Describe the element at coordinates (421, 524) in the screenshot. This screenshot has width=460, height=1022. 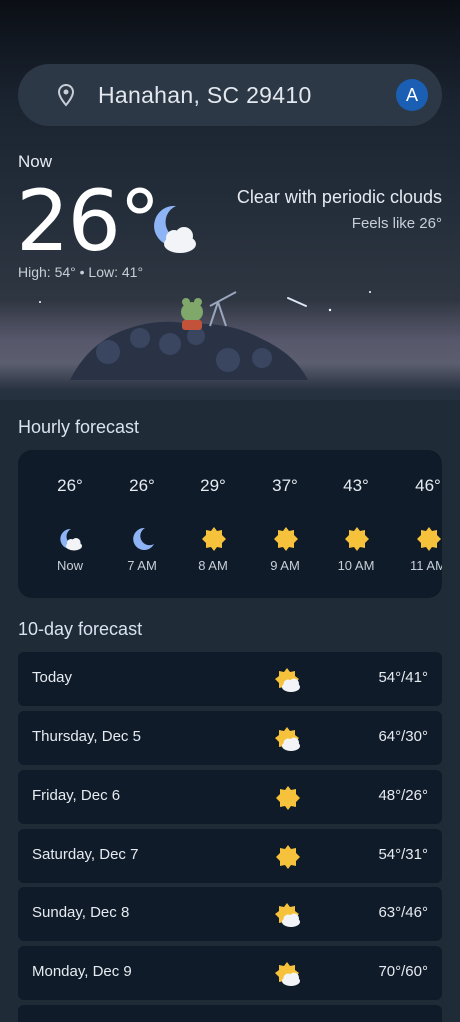
I see `hourly-item: 46° 11 AM` at that location.